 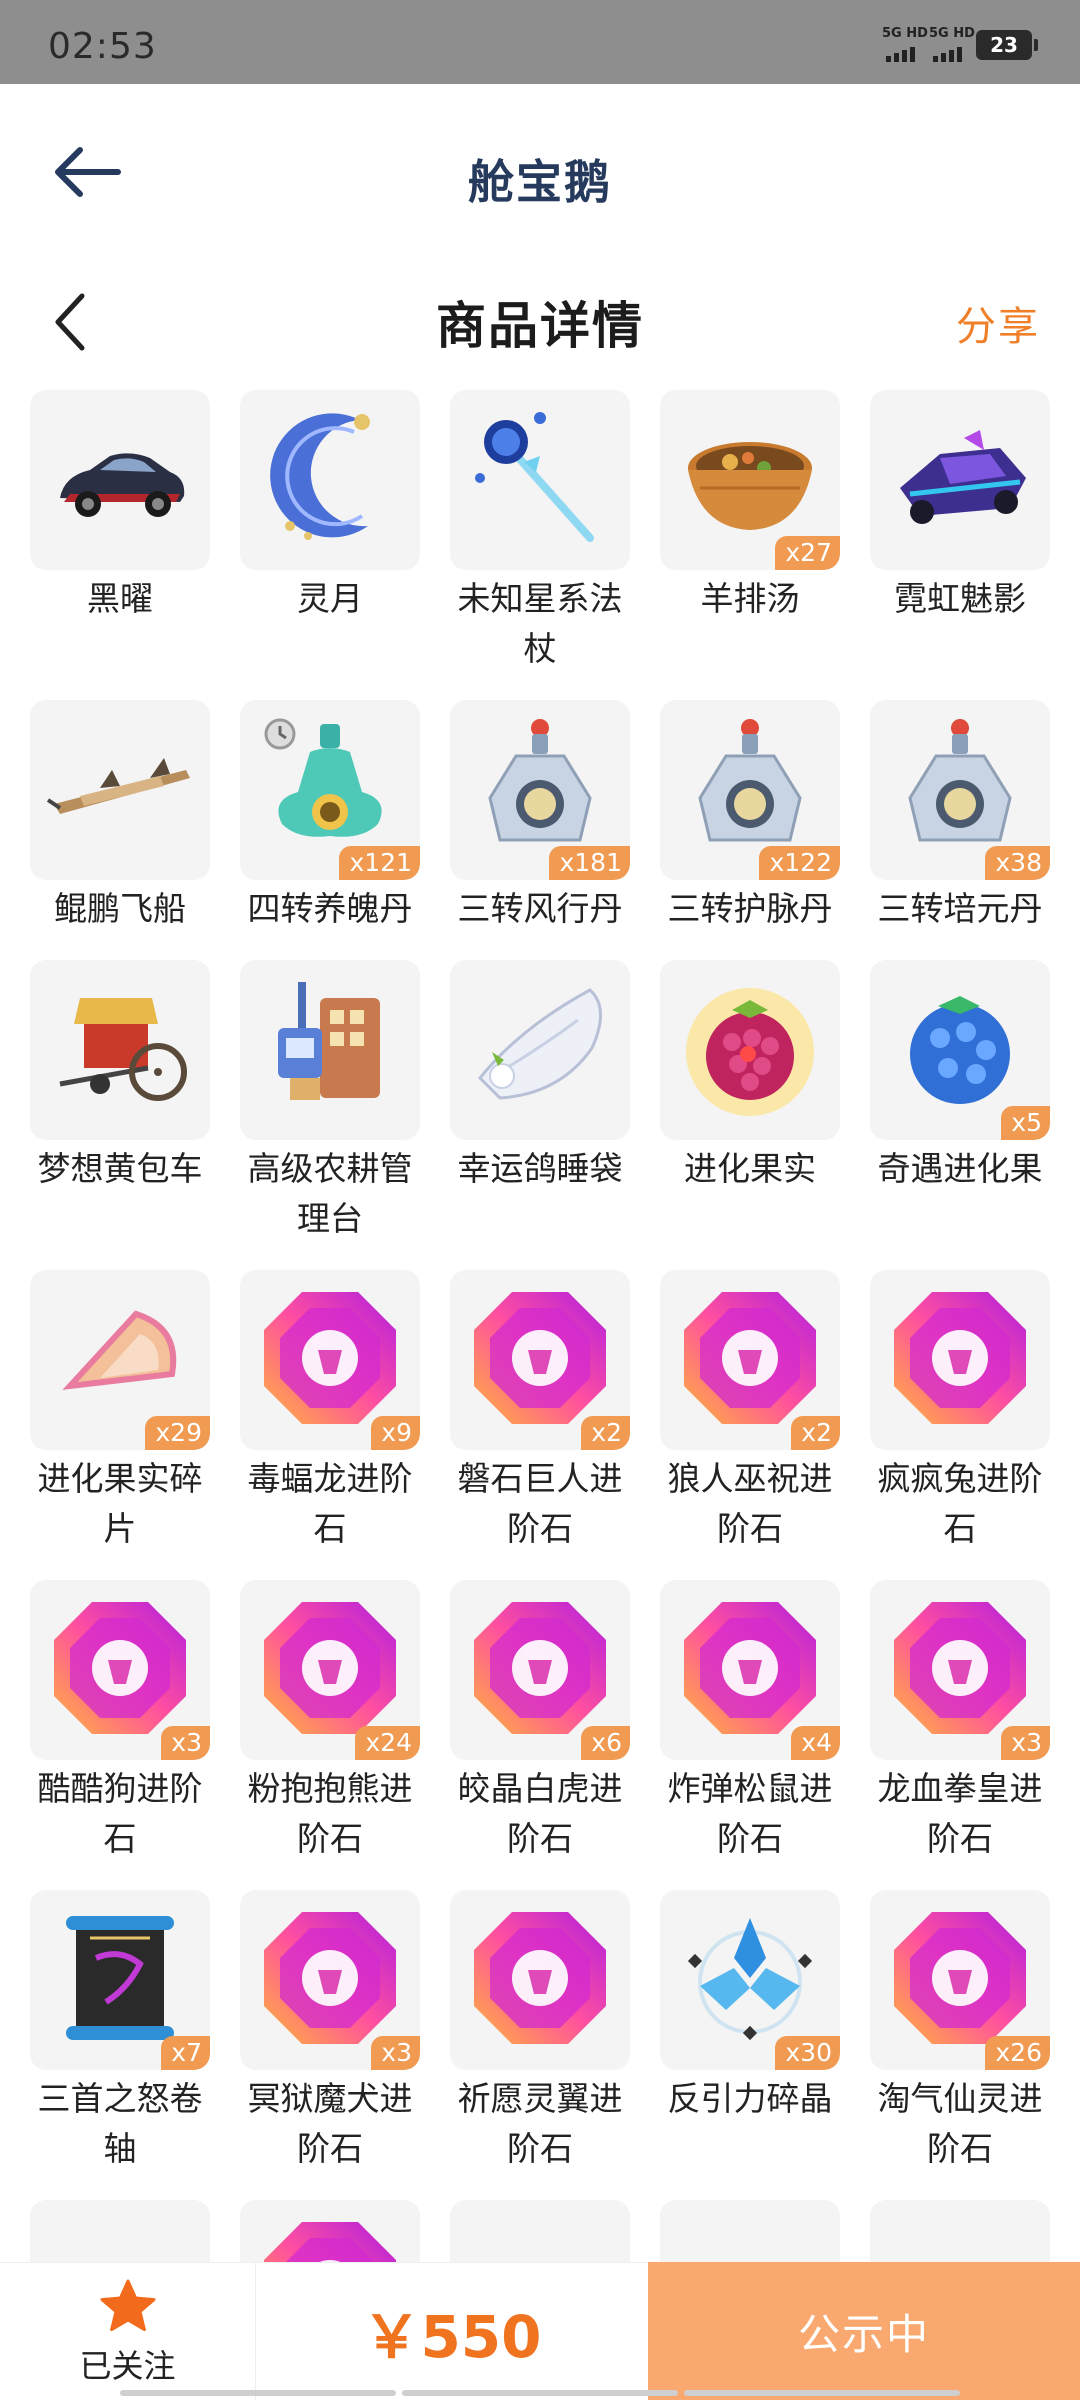 What do you see at coordinates (330, 790) in the screenshot?
I see `item-thumbnail: x121` at bounding box center [330, 790].